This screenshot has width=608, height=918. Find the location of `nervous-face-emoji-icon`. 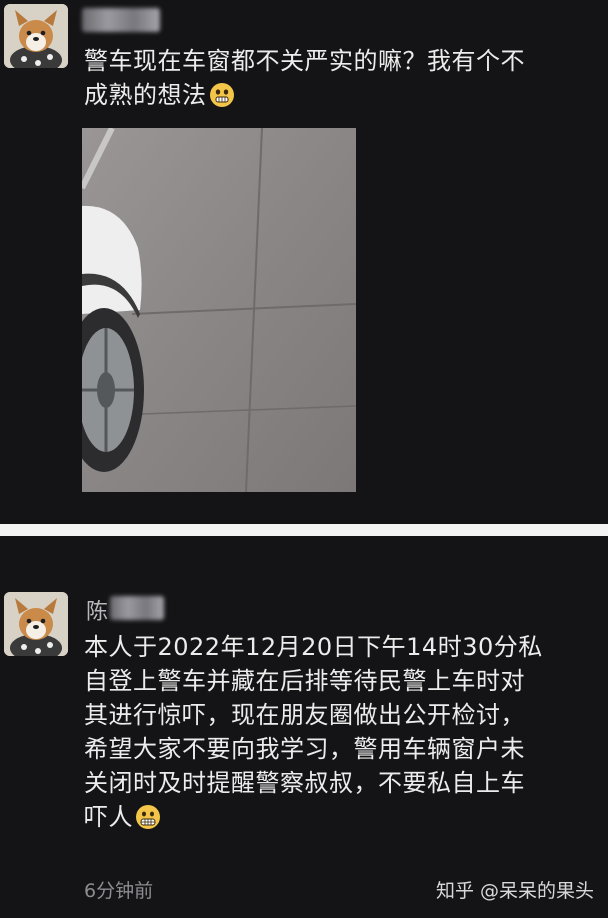

nervous-face-emoji-icon is located at coordinates (221, 95).